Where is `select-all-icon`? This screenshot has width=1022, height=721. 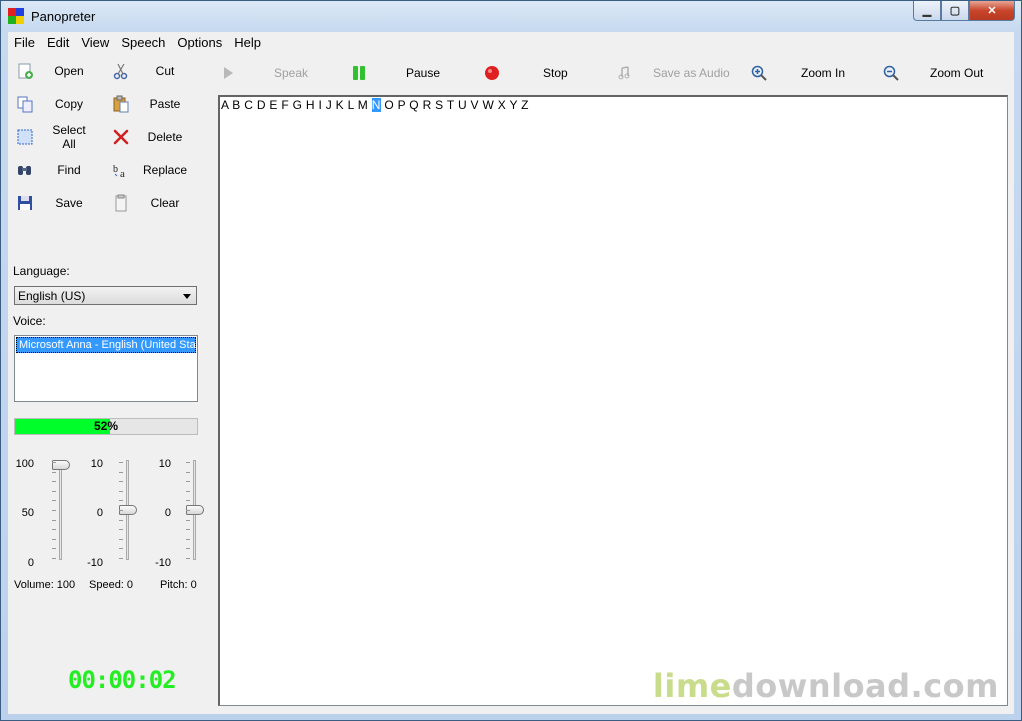 select-all-icon is located at coordinates (25, 137).